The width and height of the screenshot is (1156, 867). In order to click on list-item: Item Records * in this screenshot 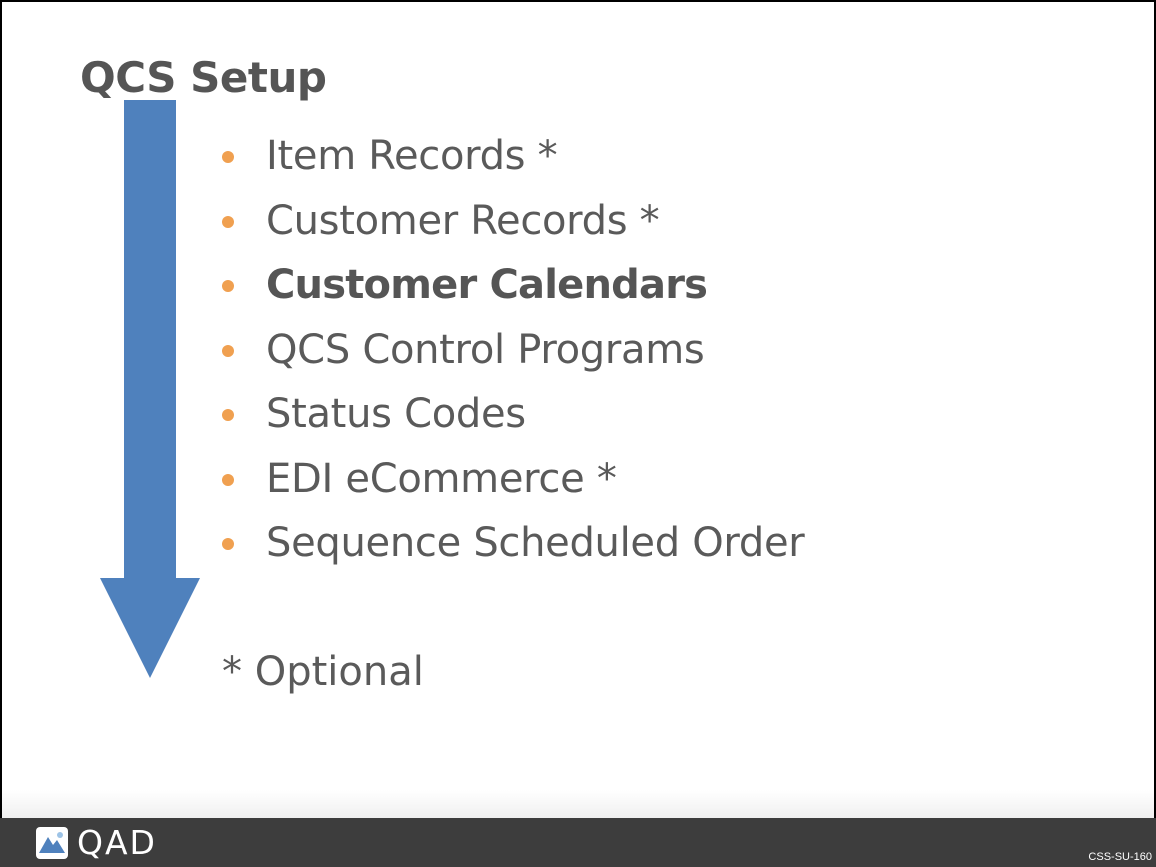, I will do `click(513, 158)`.